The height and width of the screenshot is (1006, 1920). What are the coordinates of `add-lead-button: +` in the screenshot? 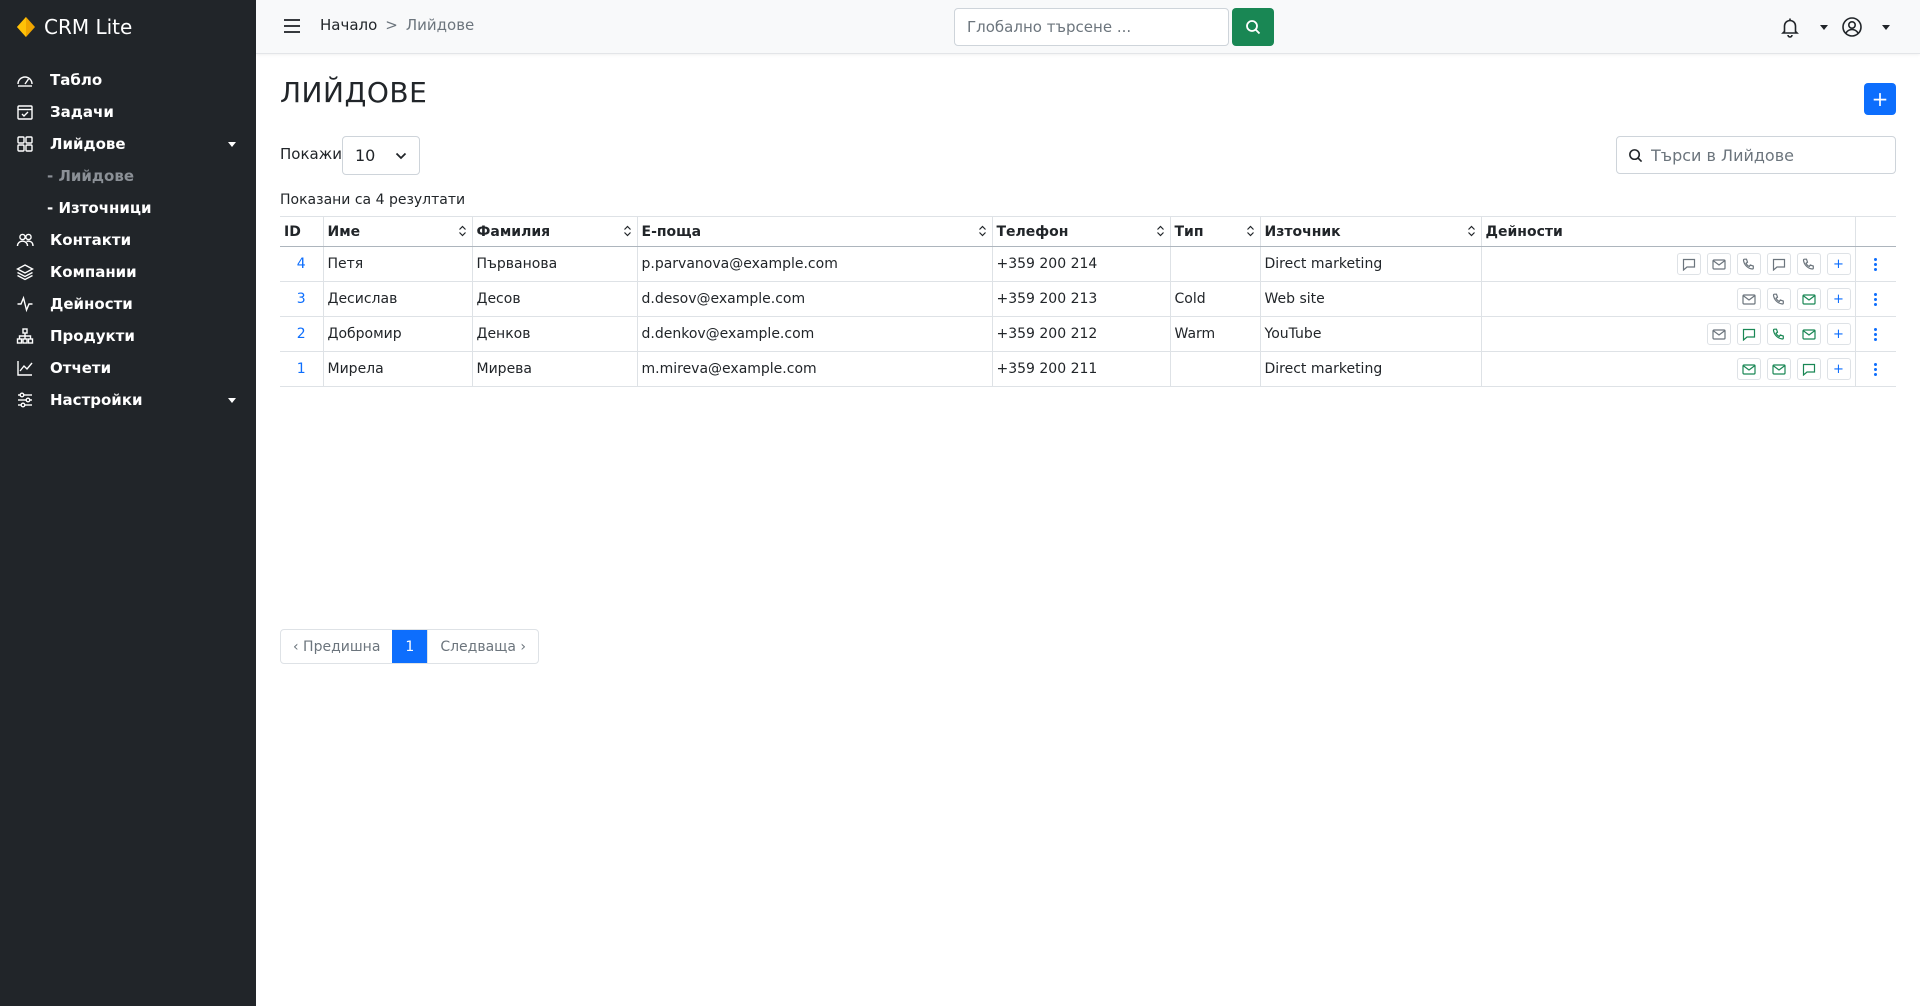 It's located at (1880, 99).